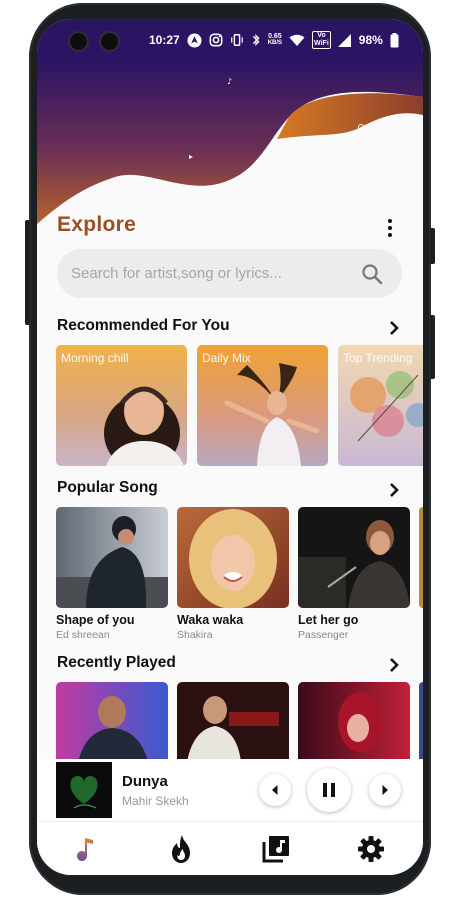 The height and width of the screenshot is (900, 460). I want to click on volume-button, so click(27, 272).